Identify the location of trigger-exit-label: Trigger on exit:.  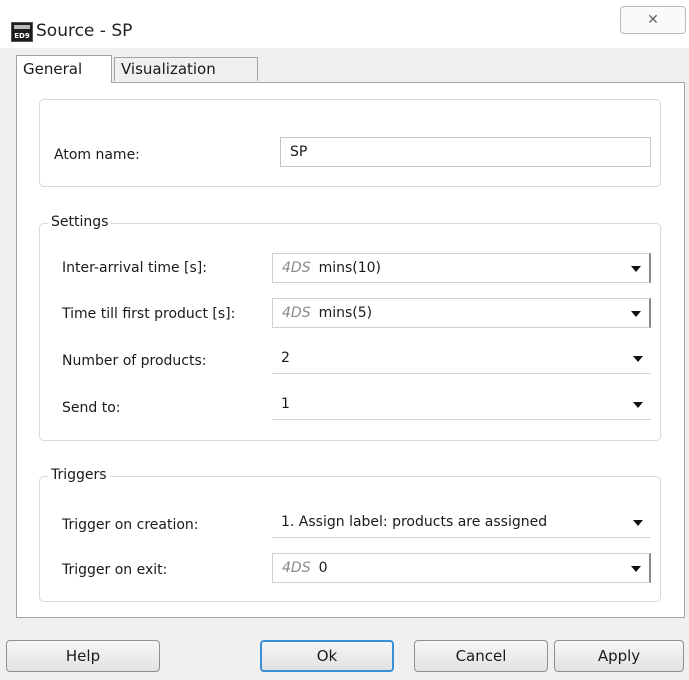
(115, 570).